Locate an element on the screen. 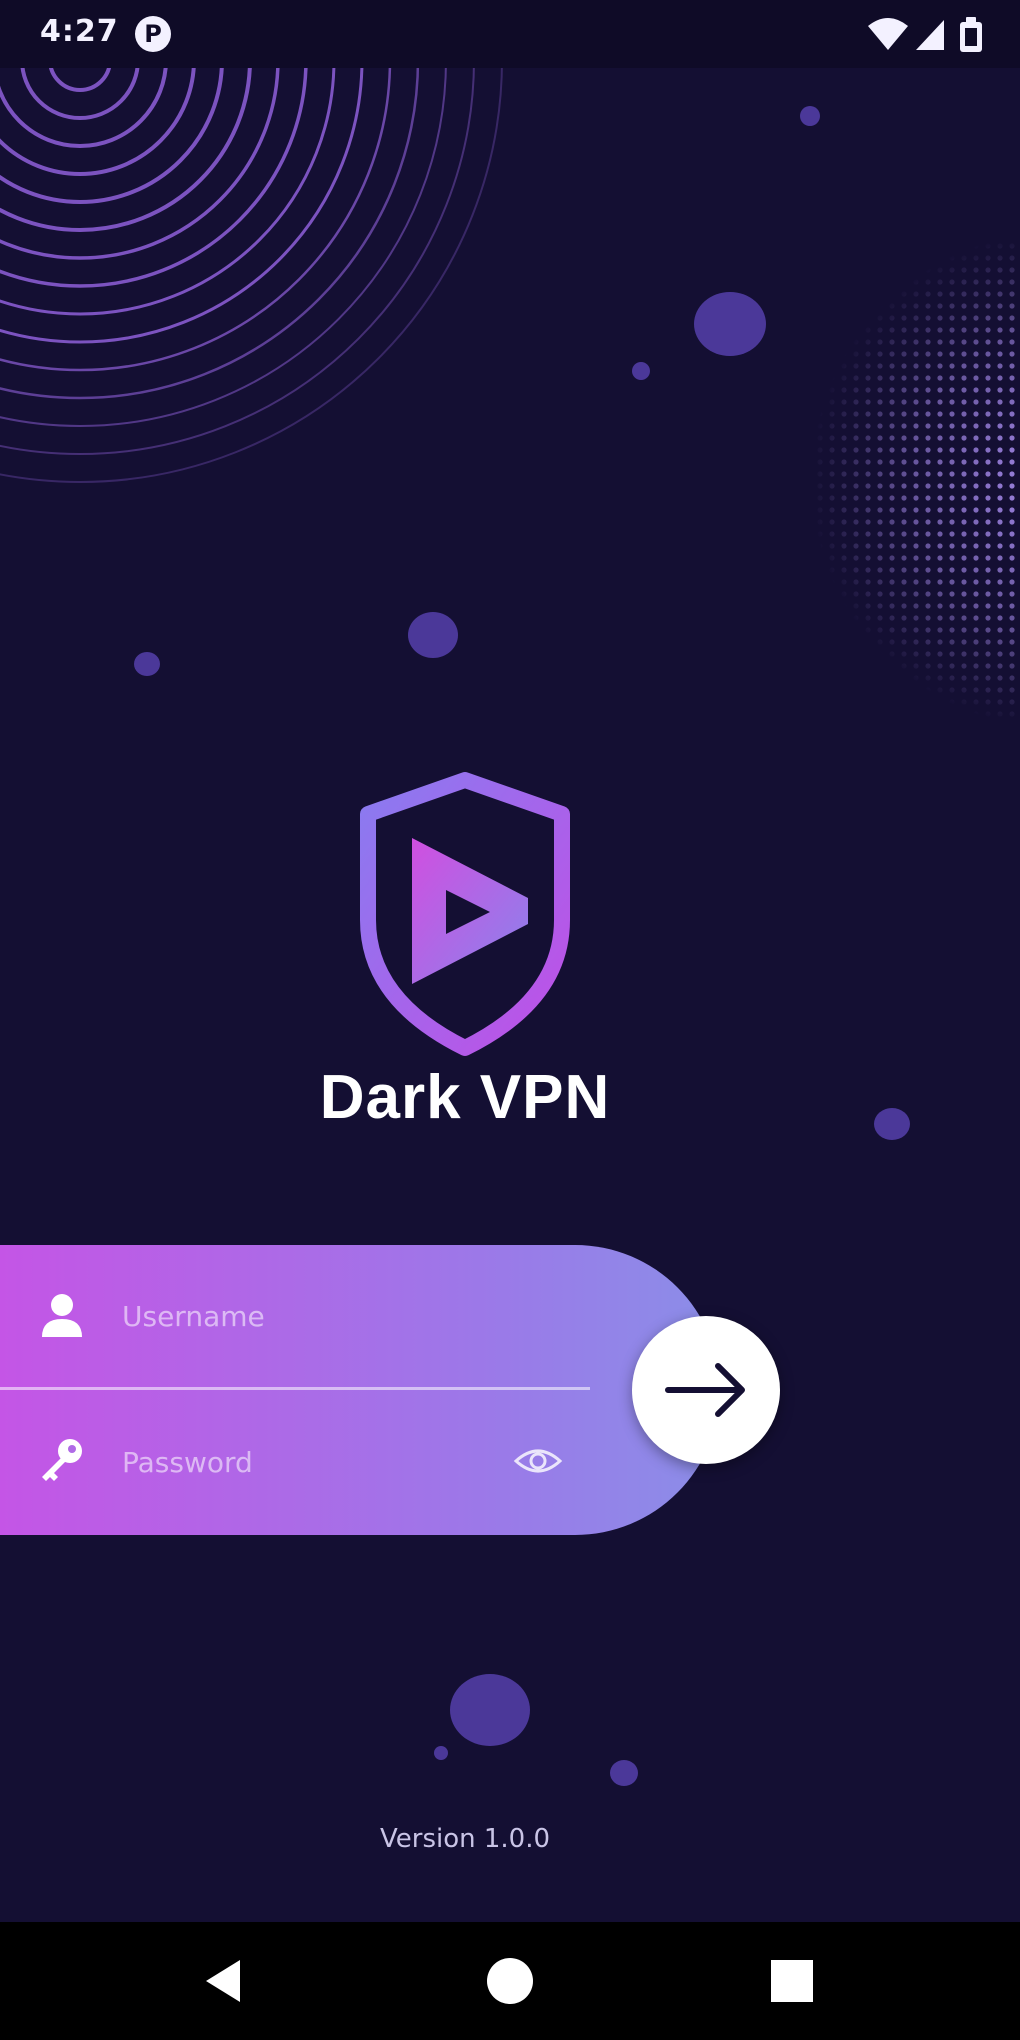 Image resolution: width=1020 pixels, height=2040 pixels. navigation-bar is located at coordinates (510, 1981).